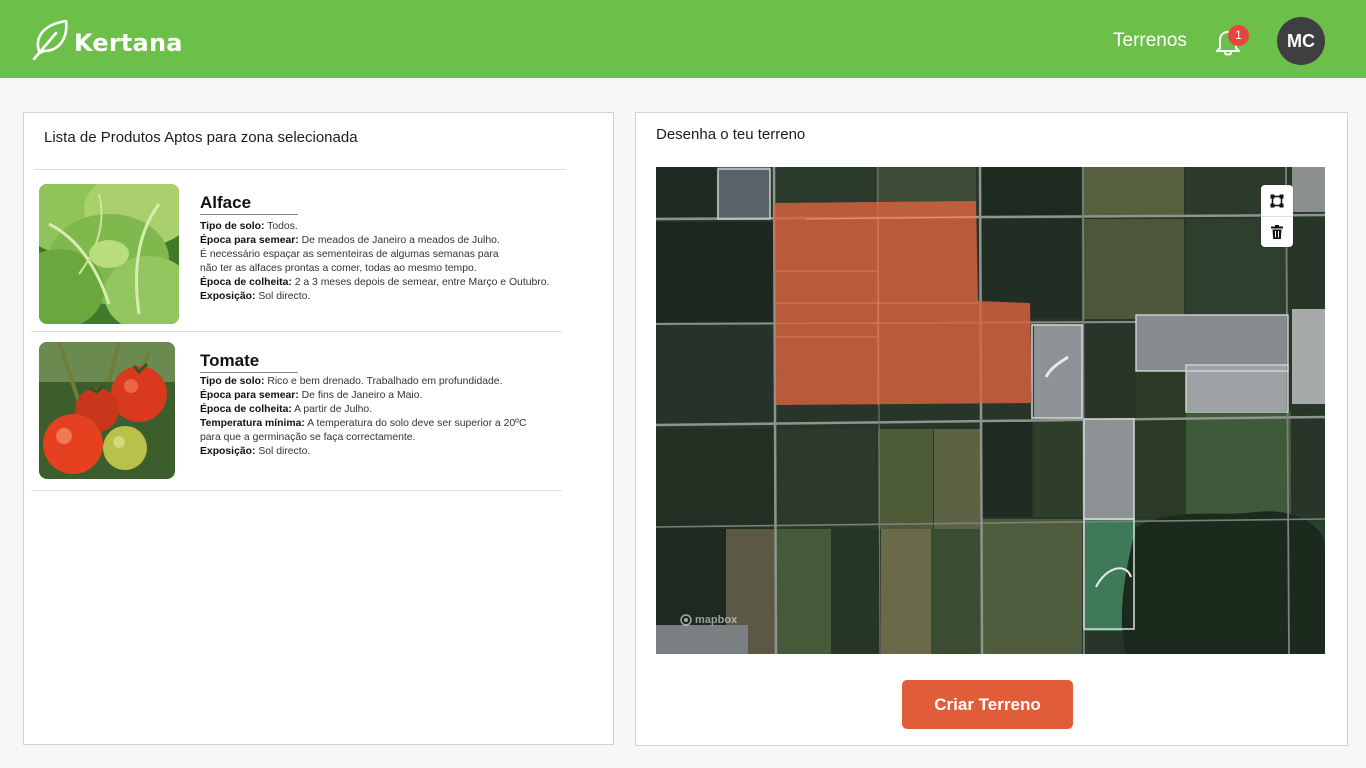 The width and height of the screenshot is (1366, 768). I want to click on polygon-draw-button, so click(1277, 200).